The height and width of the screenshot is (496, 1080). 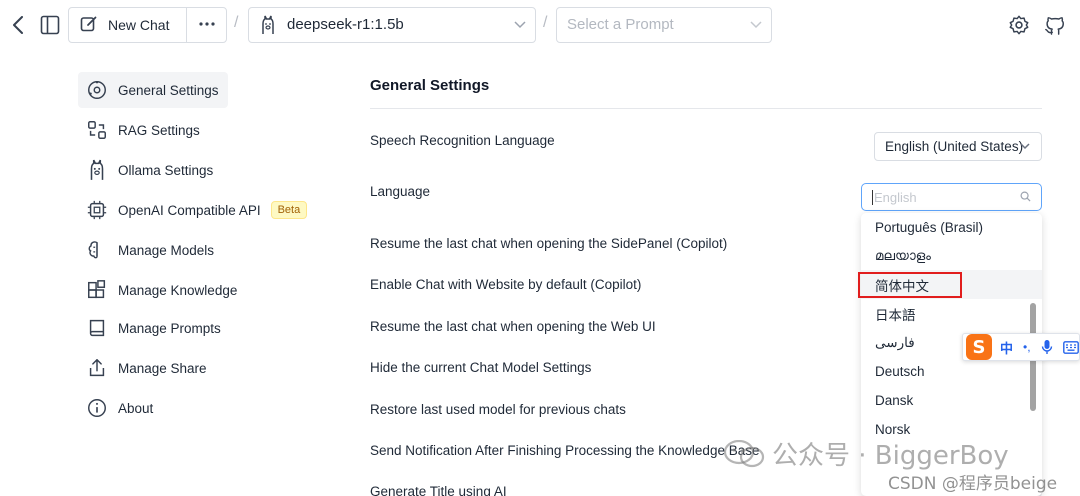 I want to click on sidebar-item-ollama-settings: Ollama Settings, so click(x=193, y=170).